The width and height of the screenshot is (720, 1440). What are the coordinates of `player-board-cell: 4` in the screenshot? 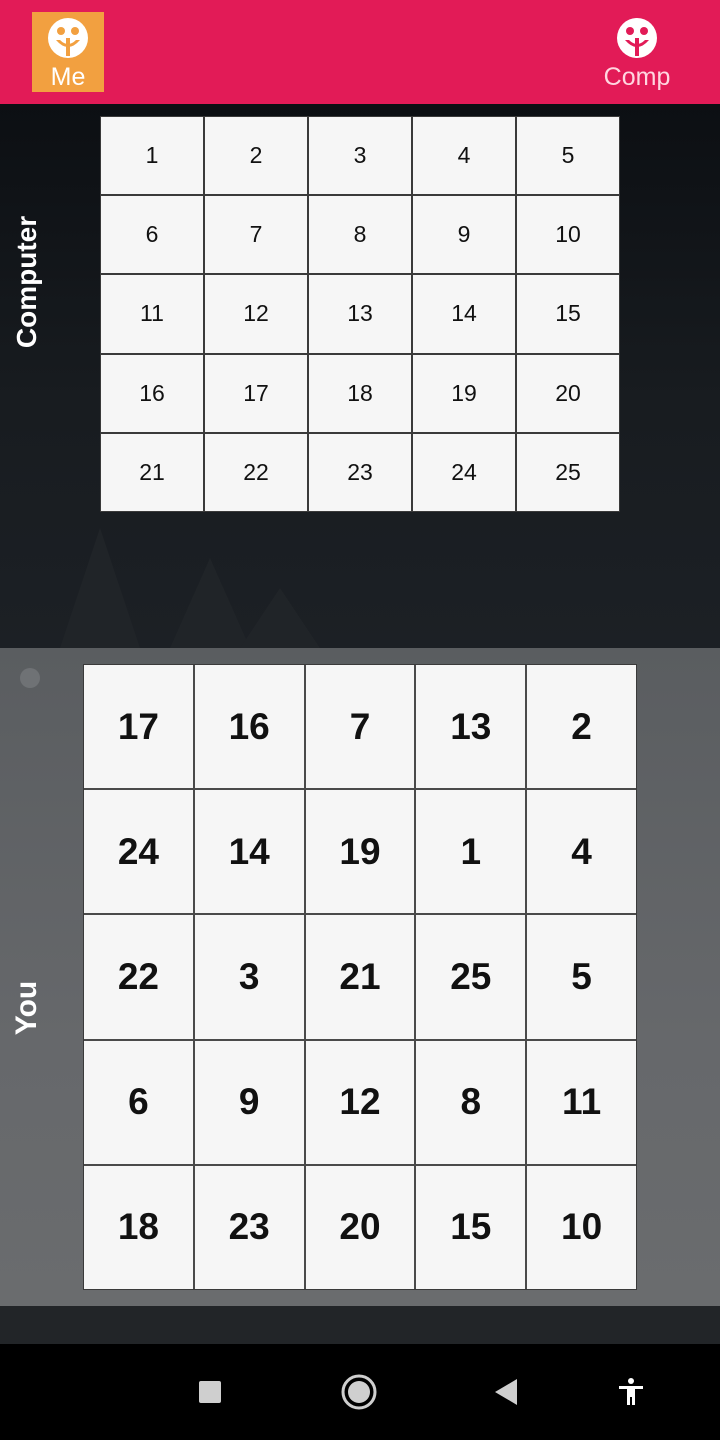 It's located at (581, 852).